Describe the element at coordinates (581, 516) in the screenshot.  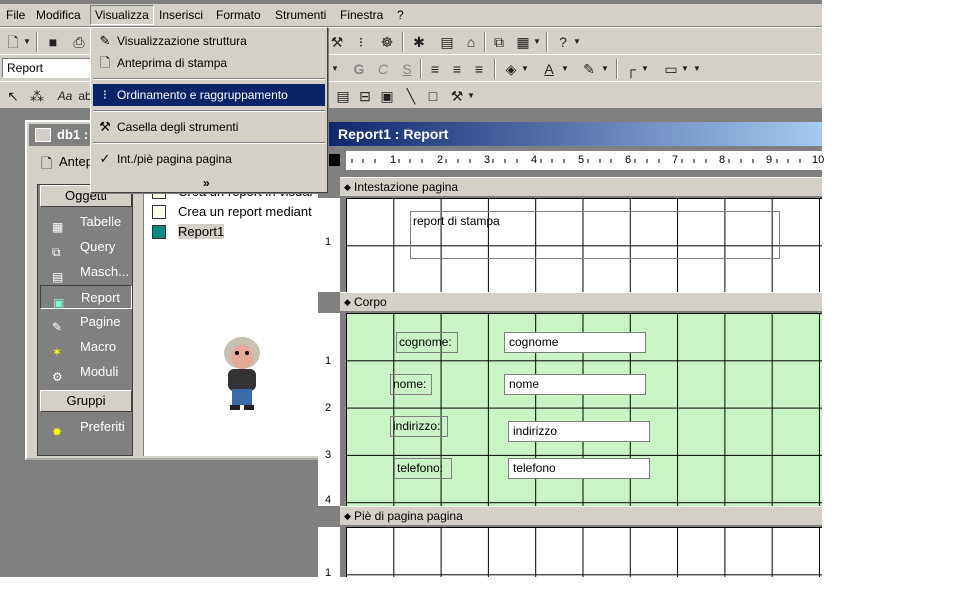
I see `section-footer-bar: Piè di pagina pagina` at that location.